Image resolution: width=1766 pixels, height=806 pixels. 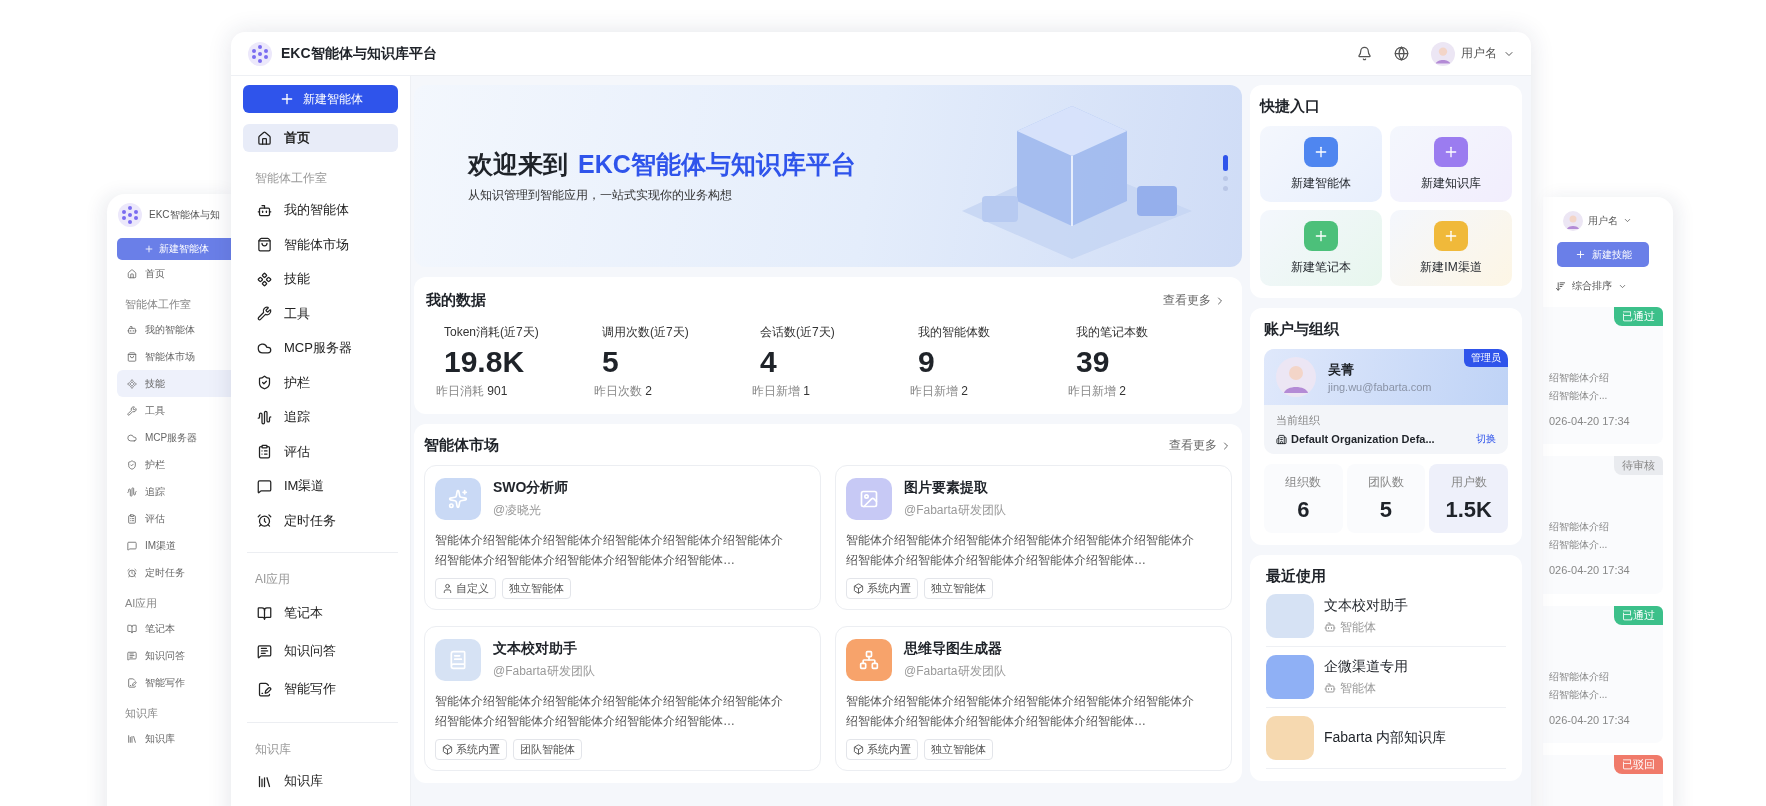 What do you see at coordinates (158, 304) in the screenshot?
I see `section-heading: 智能体工作室` at bounding box center [158, 304].